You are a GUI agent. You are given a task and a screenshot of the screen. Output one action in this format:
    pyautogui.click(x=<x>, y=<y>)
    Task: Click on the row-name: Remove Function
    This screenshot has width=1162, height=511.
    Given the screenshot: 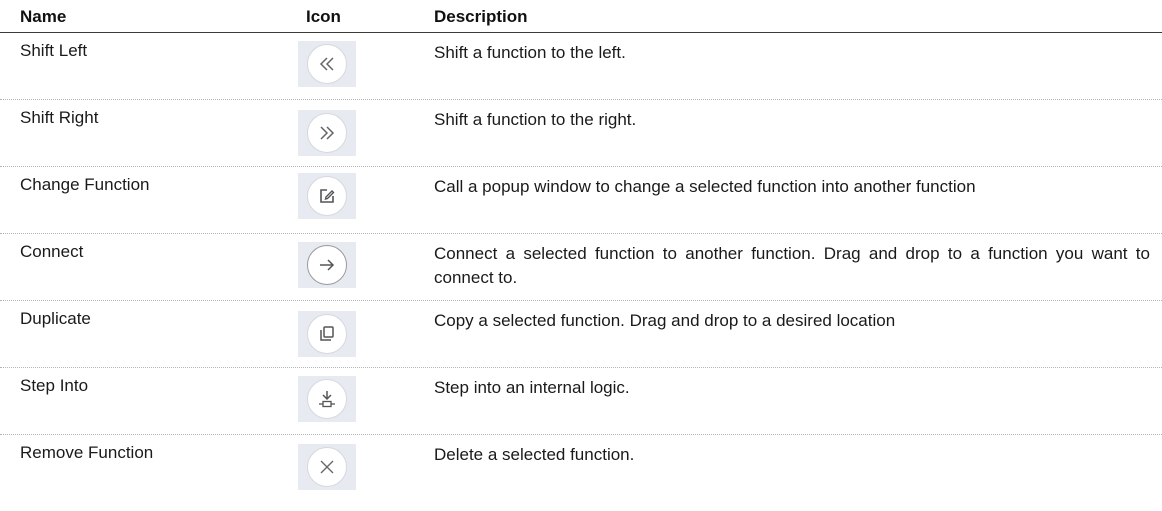 What is the action you would take?
    pyautogui.click(x=87, y=452)
    